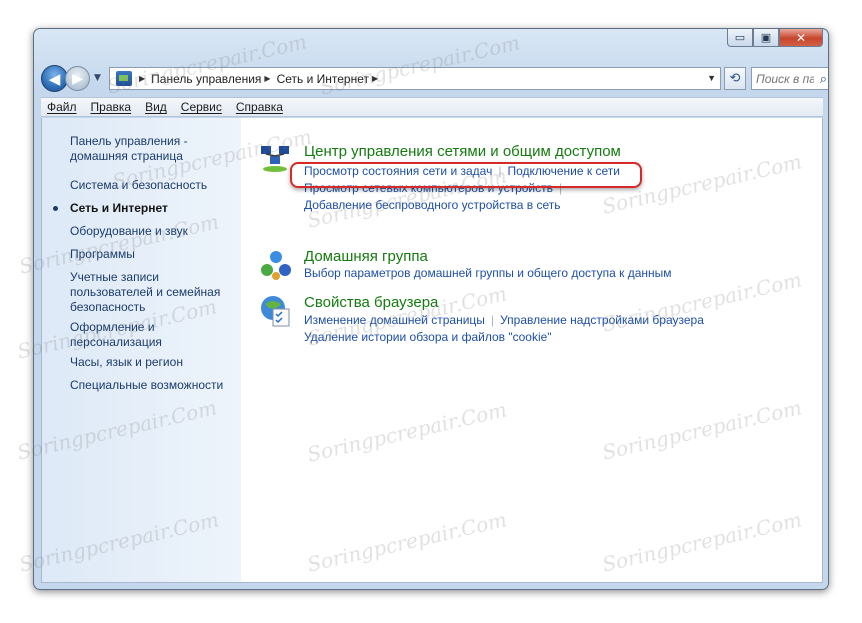 Image resolution: width=862 pixels, height=623 pixels. I want to click on search-icon: ⌕, so click(823, 79).